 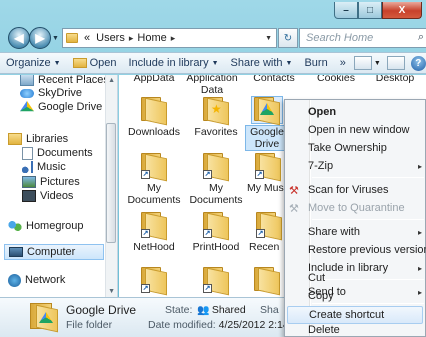 I want to click on file-label: AppData, so click(x=154, y=79).